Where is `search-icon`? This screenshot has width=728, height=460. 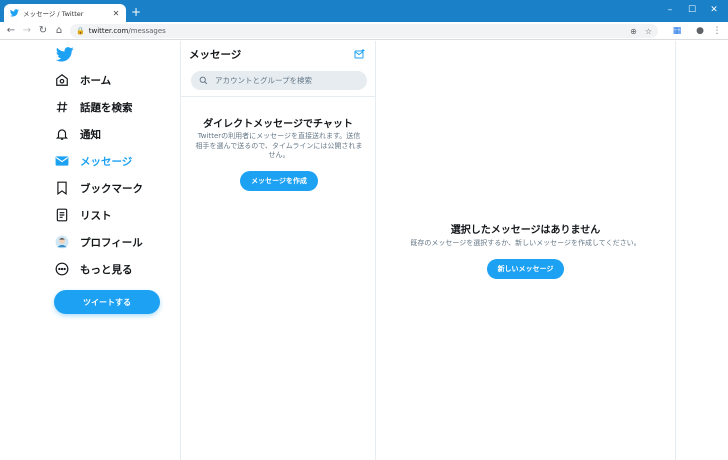 search-icon is located at coordinates (204, 81).